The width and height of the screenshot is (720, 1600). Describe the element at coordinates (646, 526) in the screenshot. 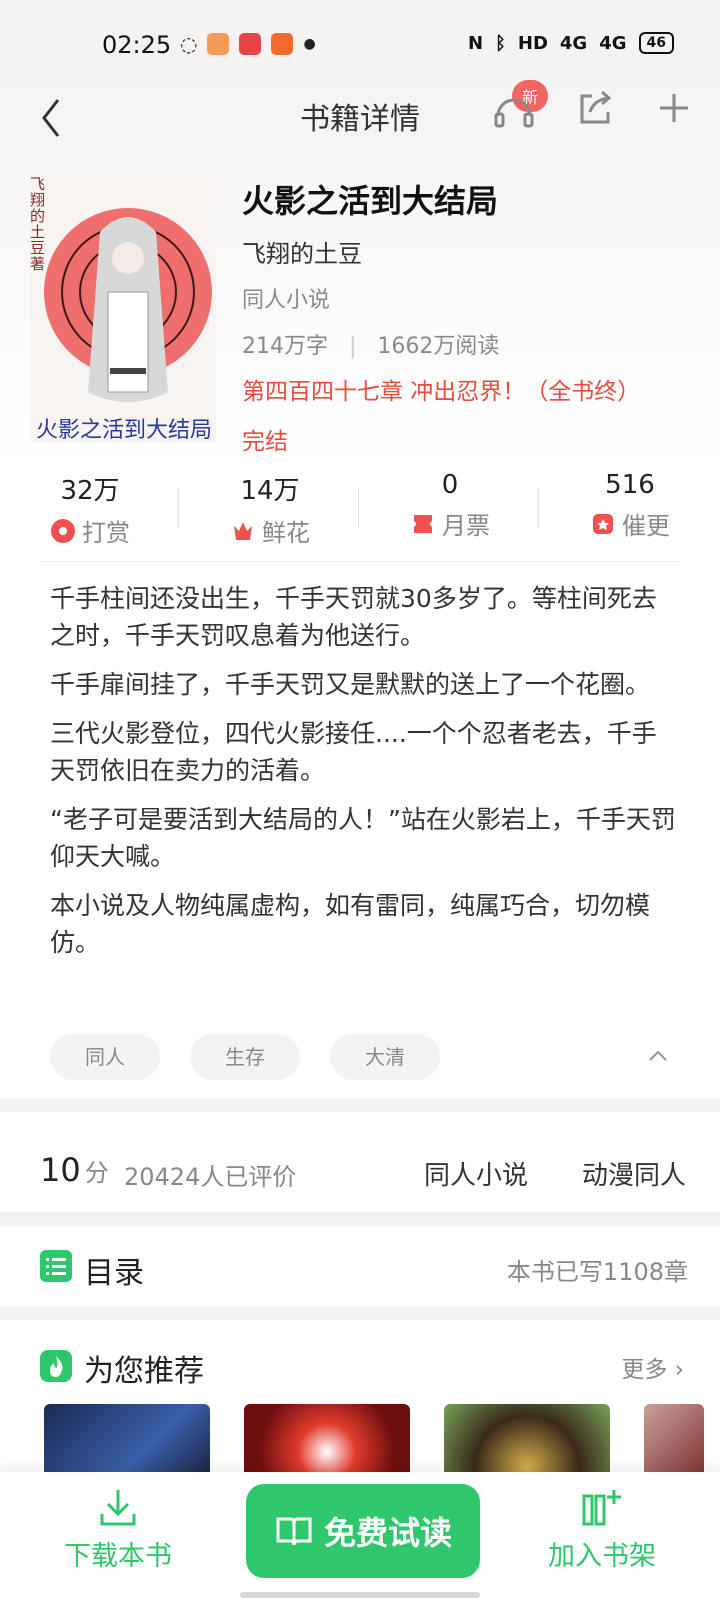

I see `metric-label: 催更` at that location.